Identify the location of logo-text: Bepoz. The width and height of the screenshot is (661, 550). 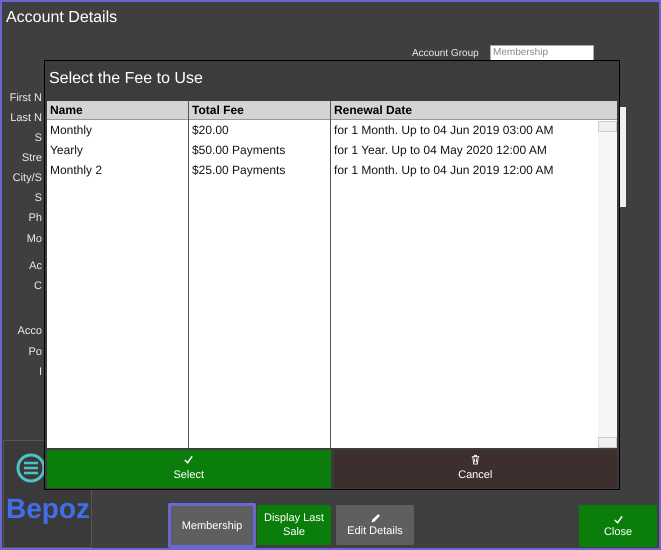
(48, 509).